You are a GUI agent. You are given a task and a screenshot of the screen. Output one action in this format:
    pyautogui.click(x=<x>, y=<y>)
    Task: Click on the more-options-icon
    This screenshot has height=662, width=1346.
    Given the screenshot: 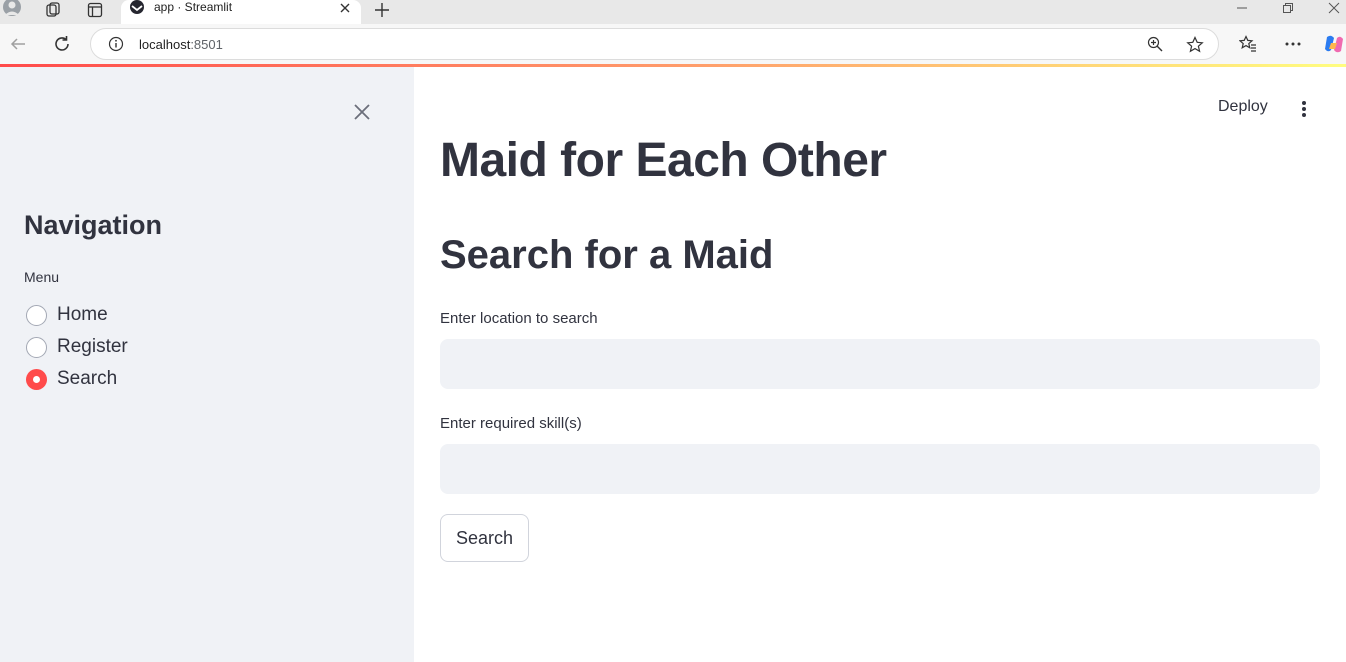 What is the action you would take?
    pyautogui.click(x=1293, y=44)
    